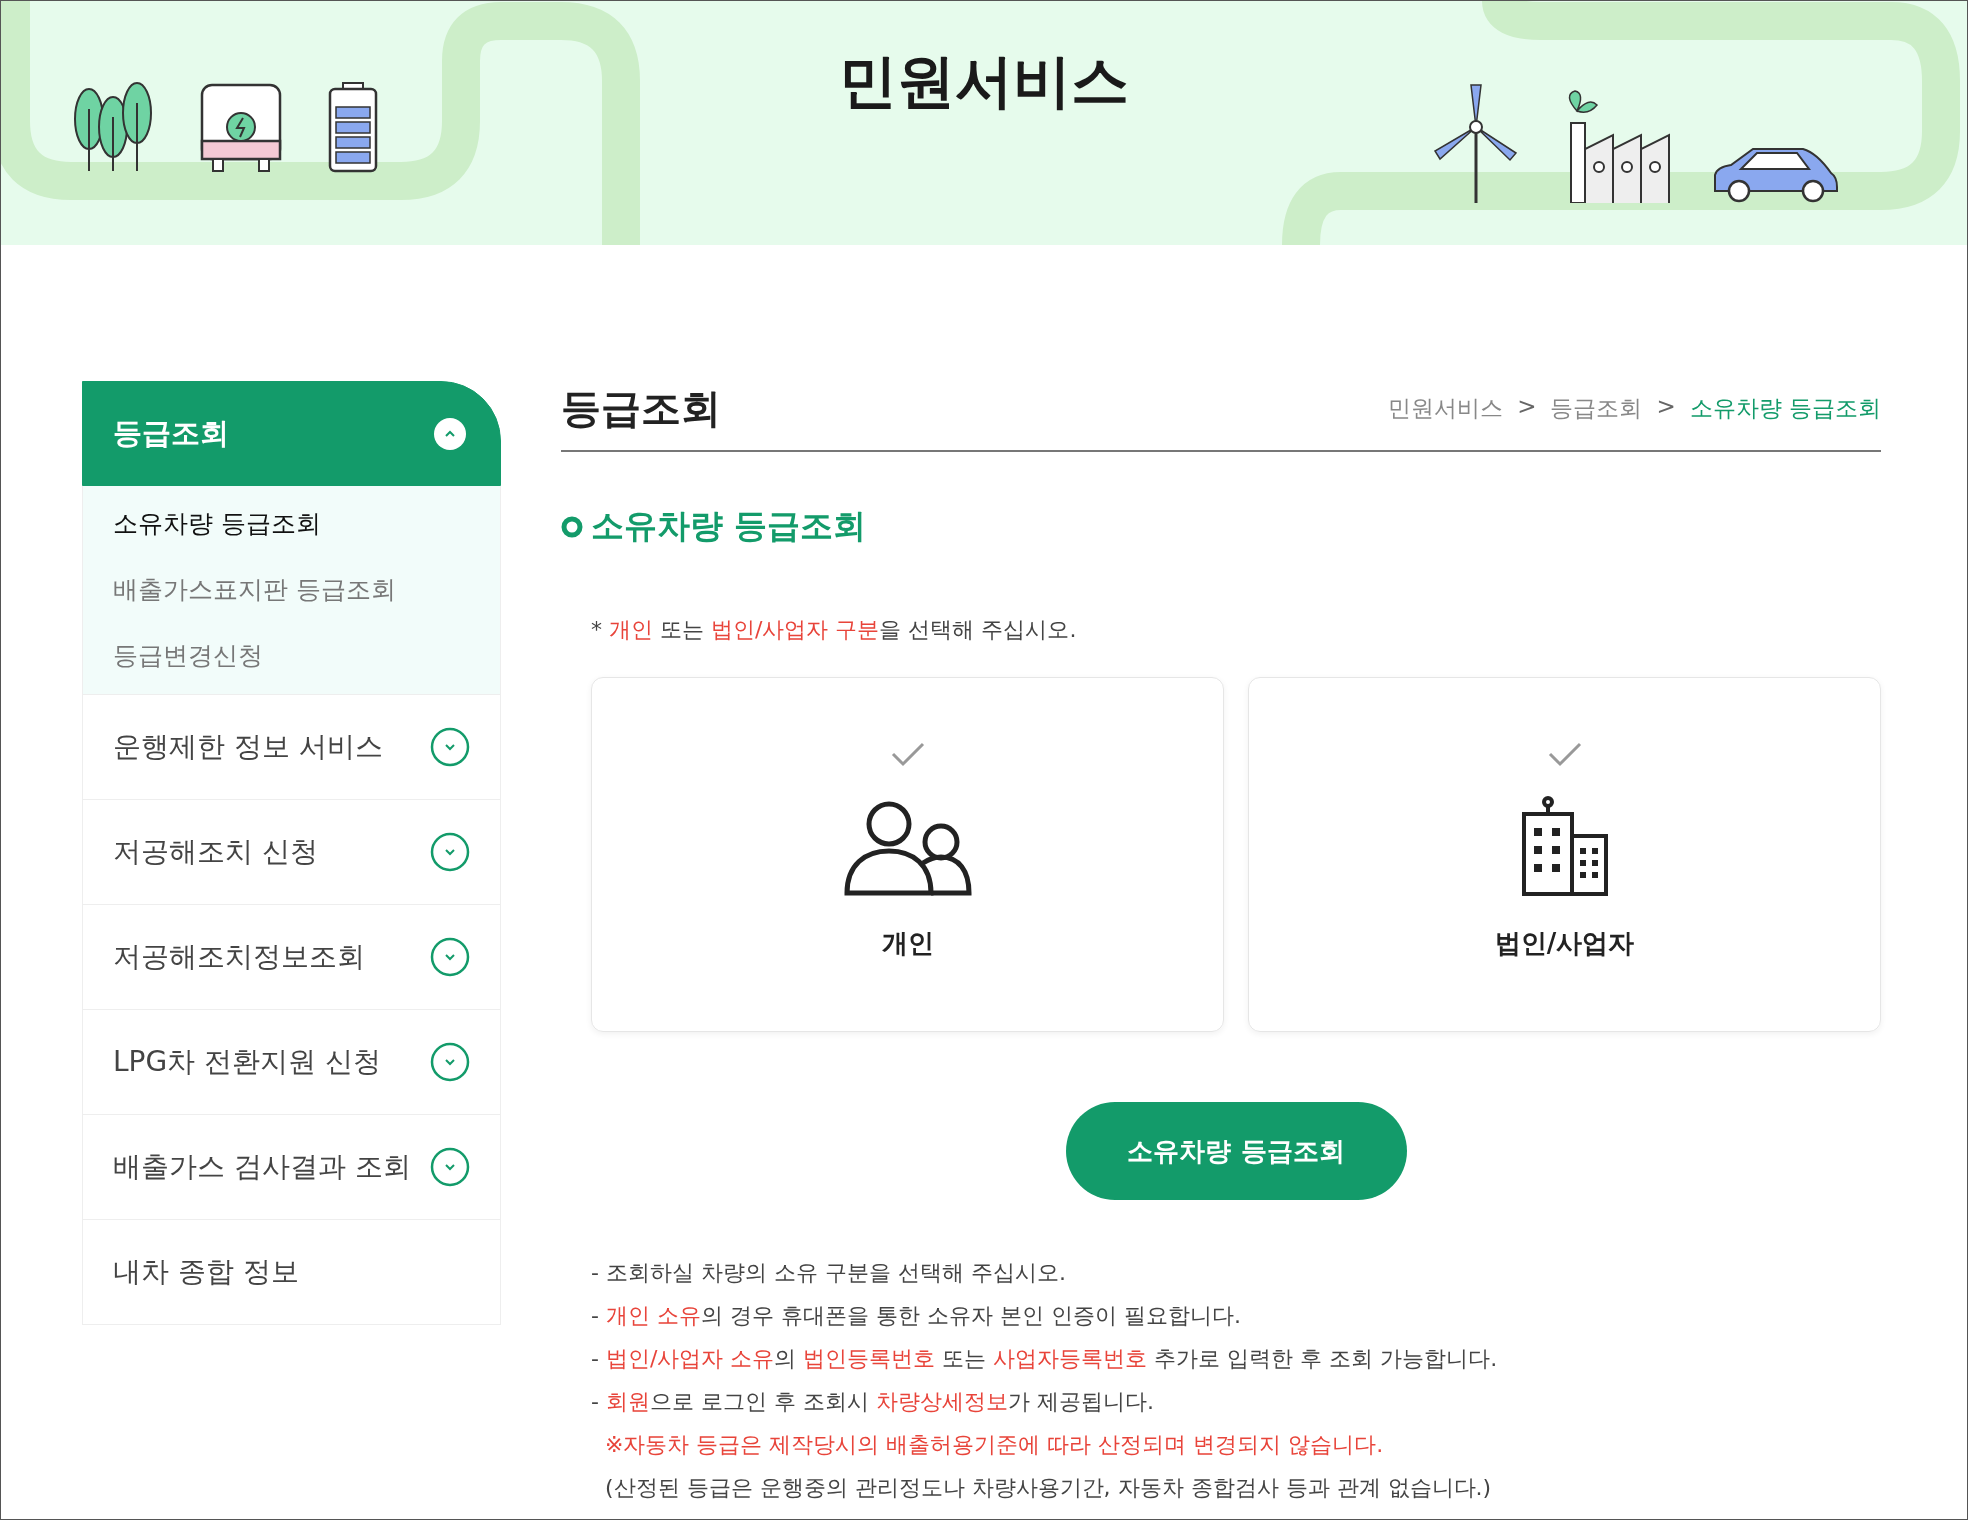 The image size is (1968, 1520). What do you see at coordinates (1564, 846) in the screenshot?
I see `office-building-icon` at bounding box center [1564, 846].